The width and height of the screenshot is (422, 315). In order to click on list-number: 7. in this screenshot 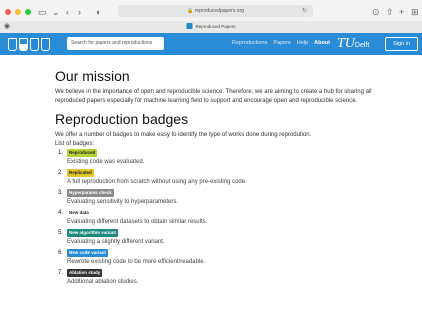, I will do `click(61, 273)`.